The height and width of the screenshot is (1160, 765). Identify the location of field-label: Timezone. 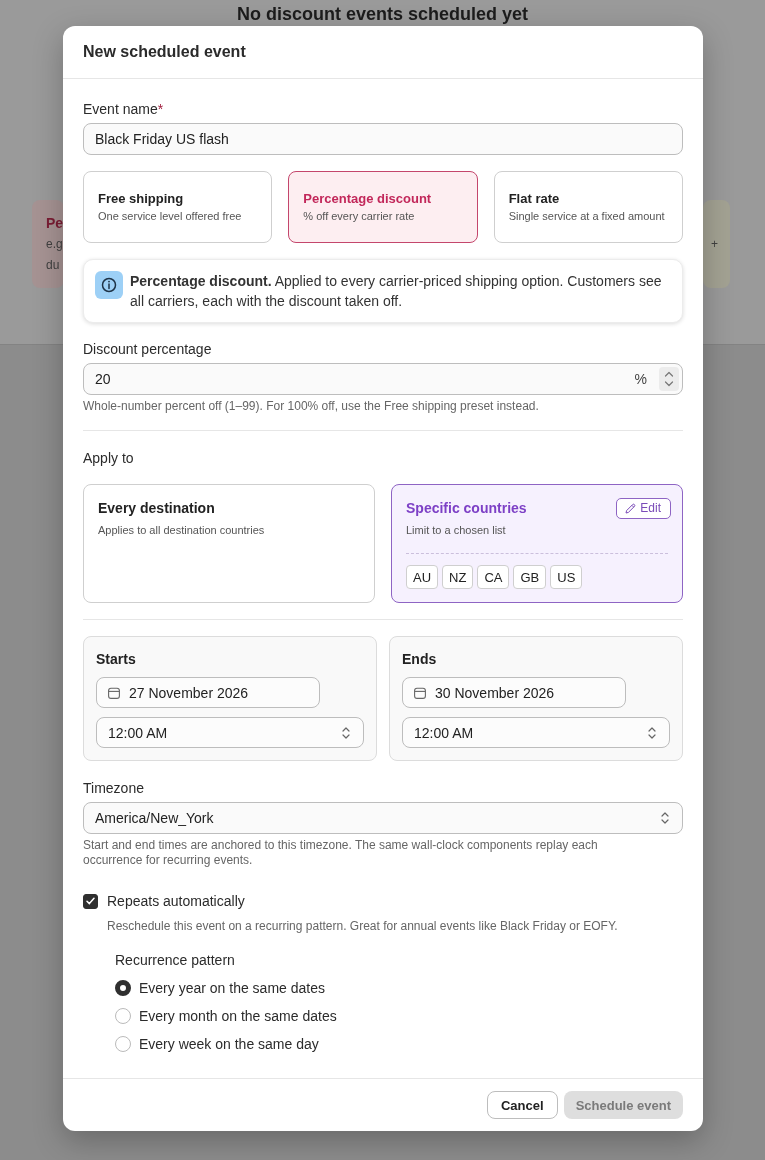
(113, 788).